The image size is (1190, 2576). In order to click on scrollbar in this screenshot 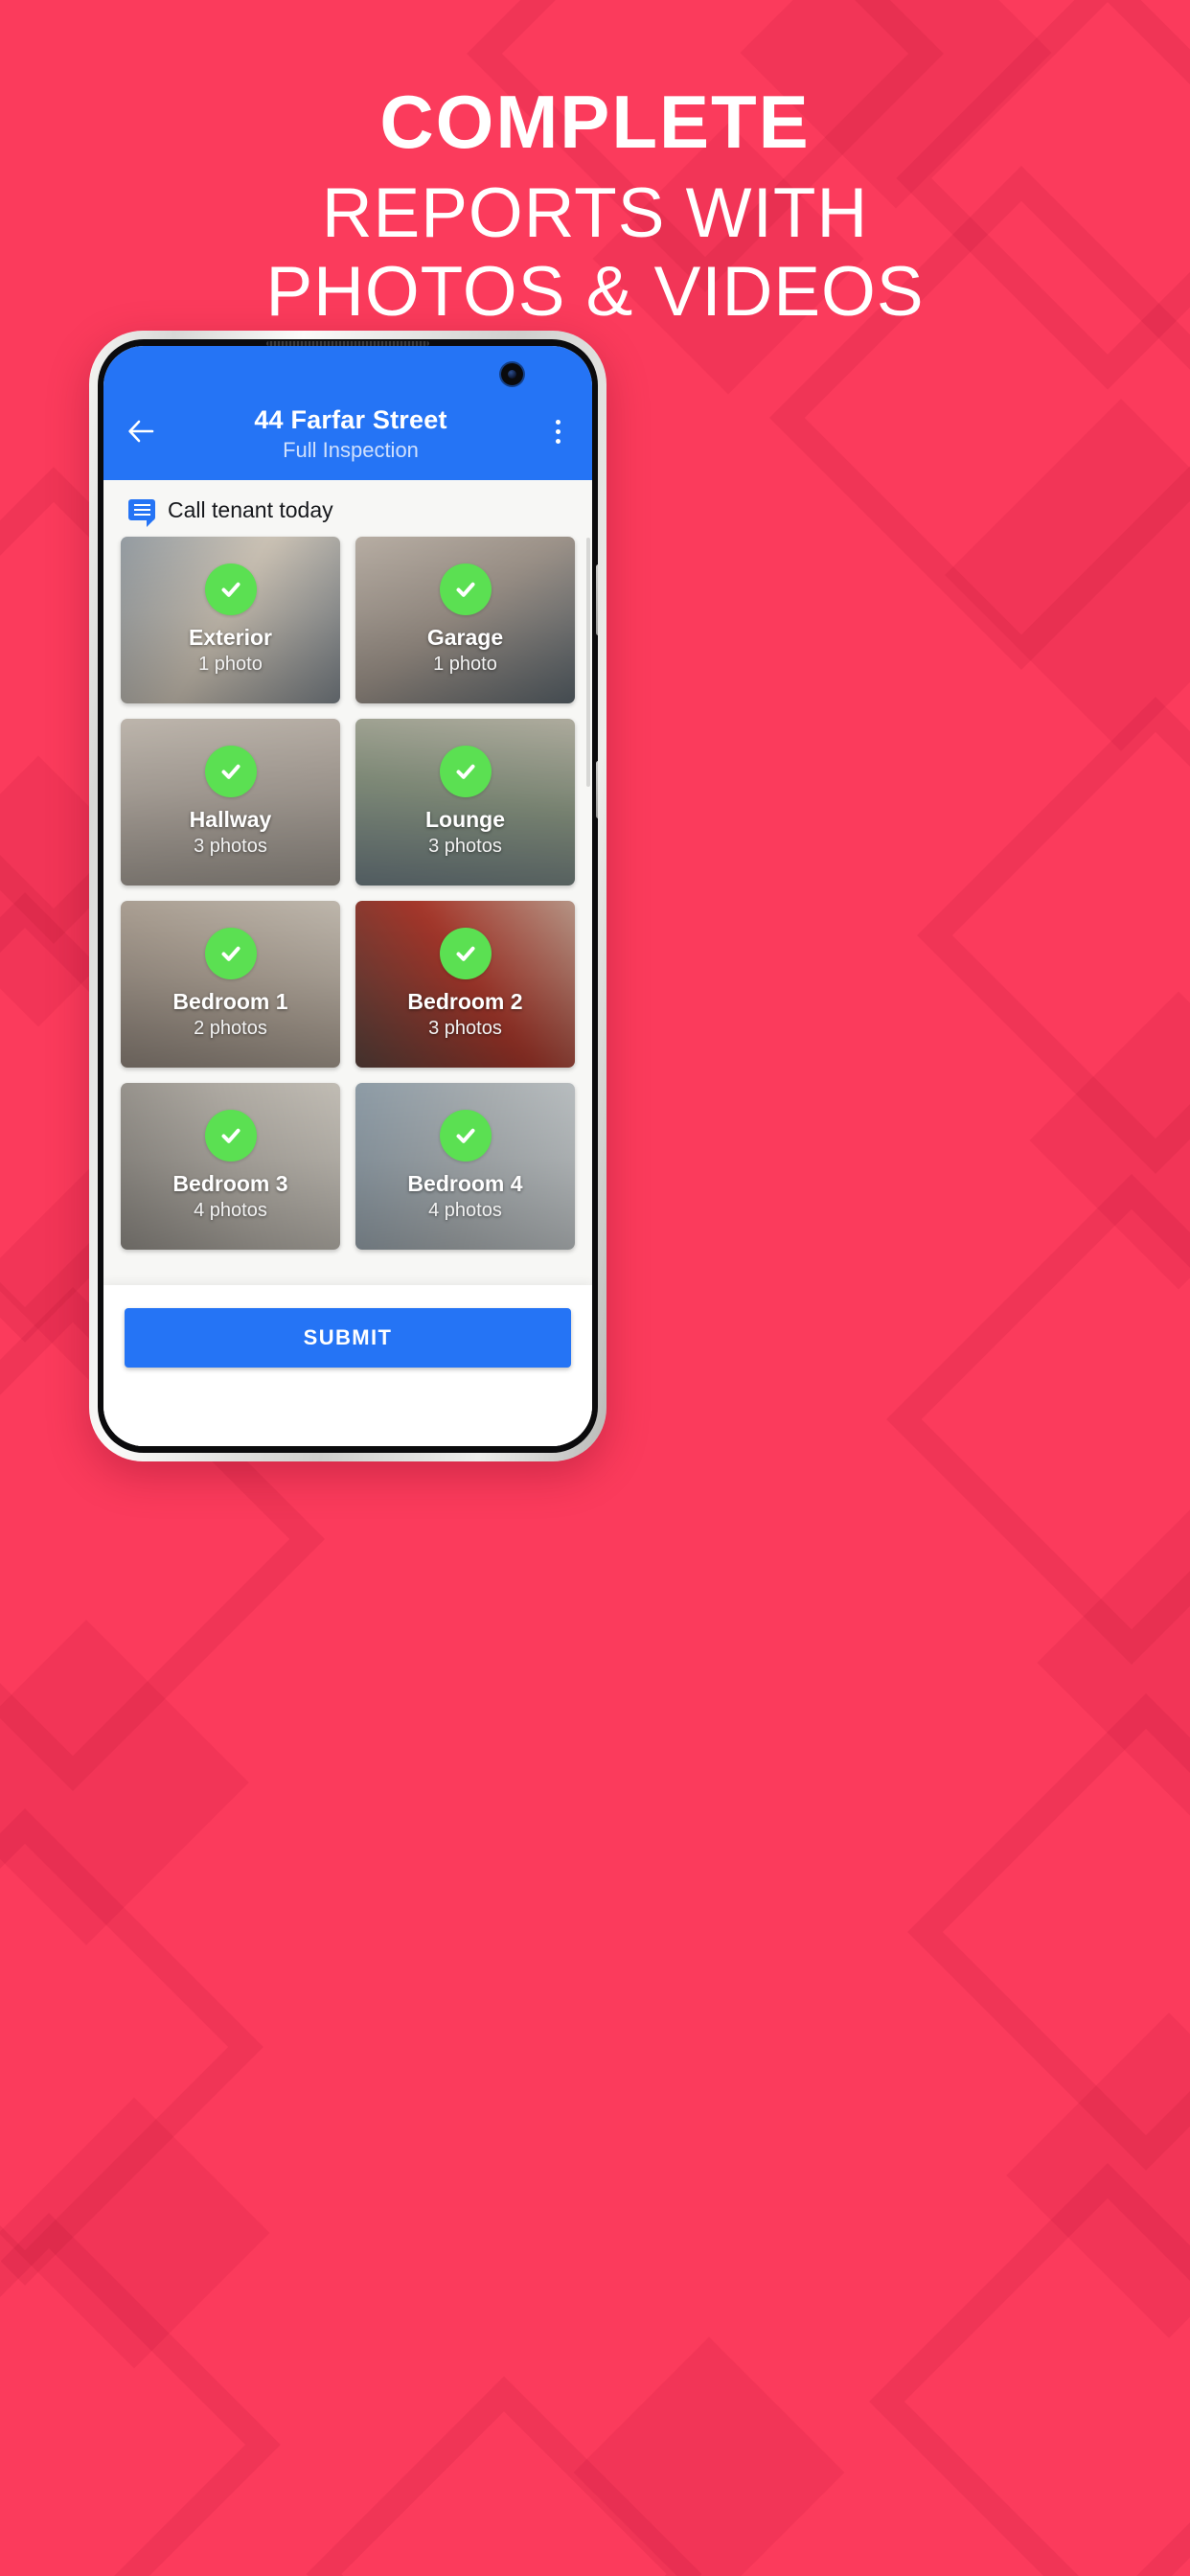, I will do `click(588, 662)`.